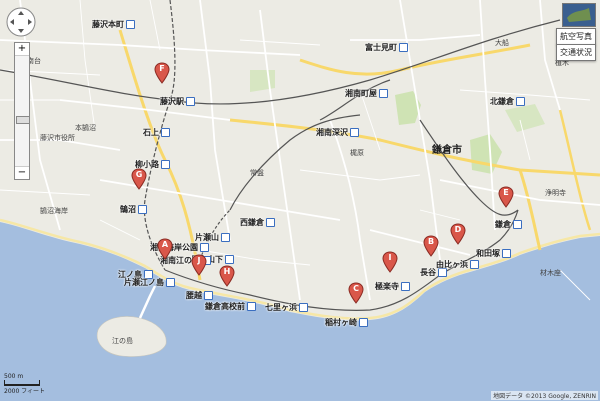 This screenshot has height=401, width=600. I want to click on station-label: 片瀬江ノ島, so click(144, 282).